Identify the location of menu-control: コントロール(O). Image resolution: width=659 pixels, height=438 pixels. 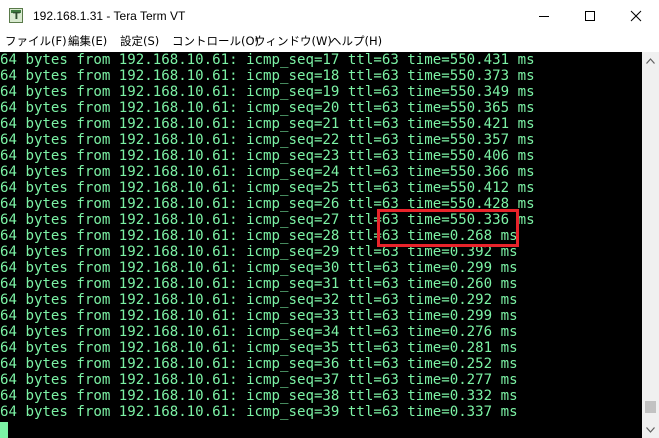
(215, 41).